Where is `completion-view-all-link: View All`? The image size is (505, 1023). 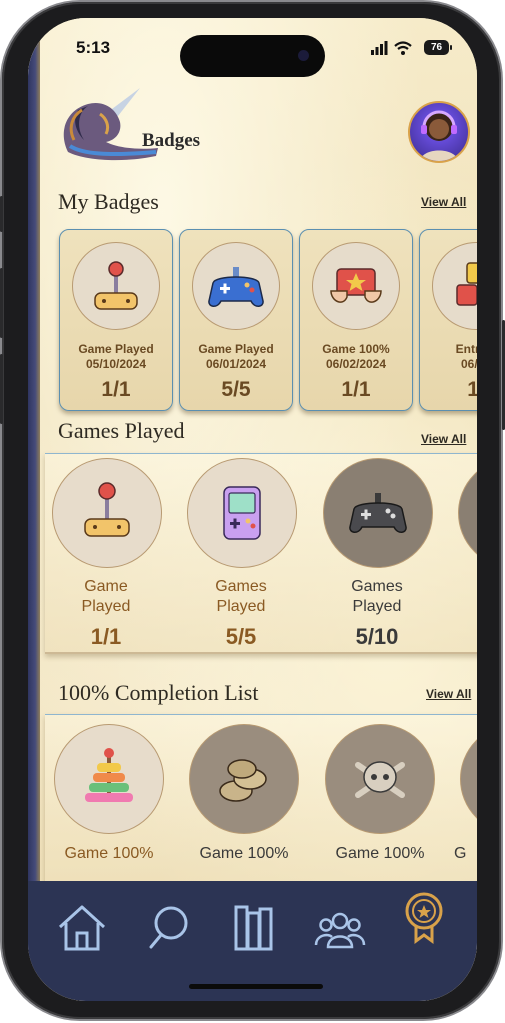 completion-view-all-link: View All is located at coordinates (448, 694).